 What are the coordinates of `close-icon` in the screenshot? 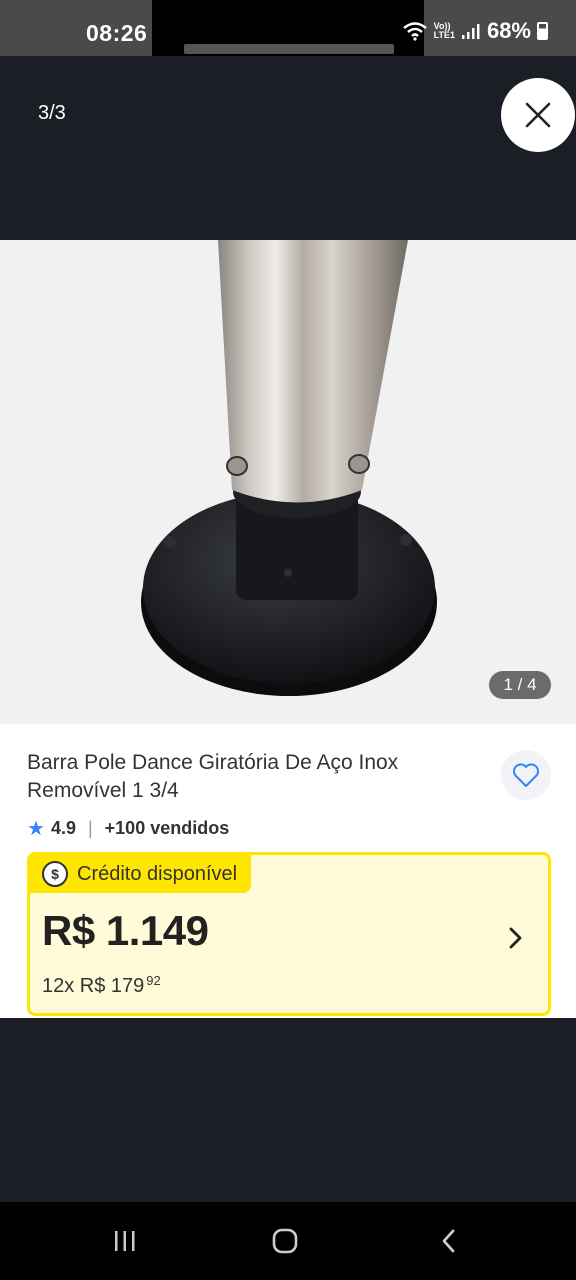 It's located at (538, 115).